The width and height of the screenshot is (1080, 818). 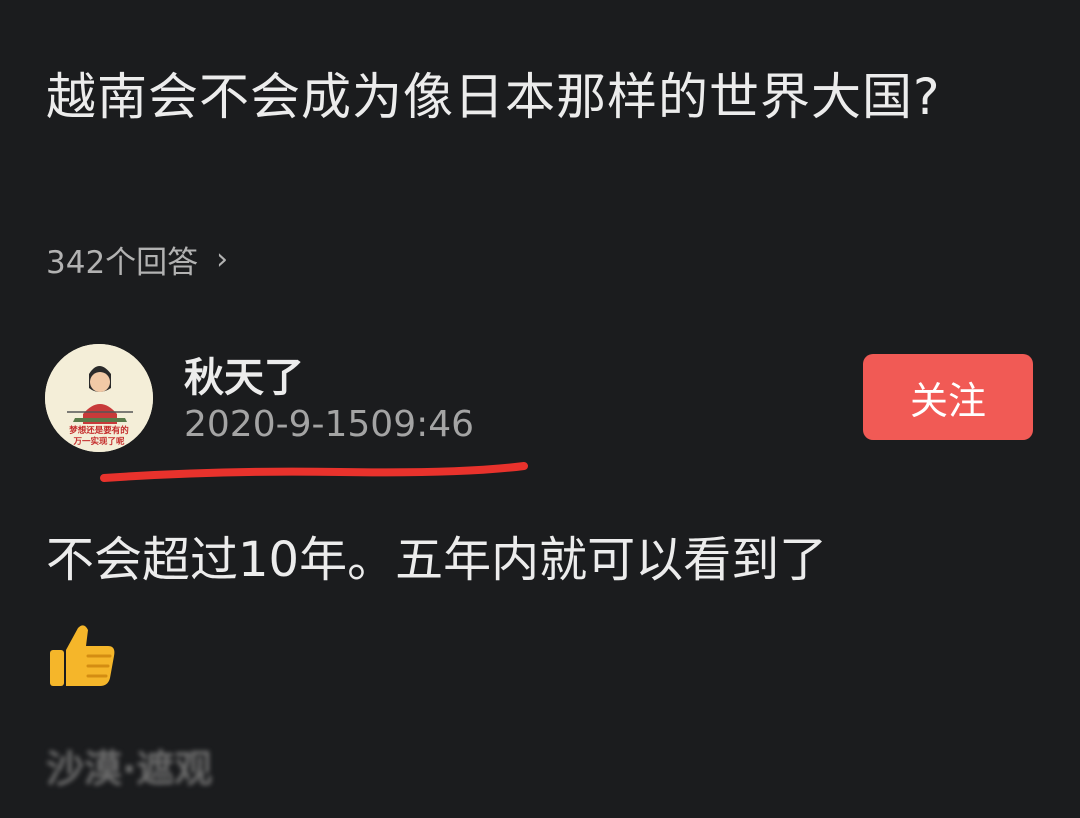 What do you see at coordinates (222, 259) in the screenshot?
I see `chevron-right-icon: ›` at bounding box center [222, 259].